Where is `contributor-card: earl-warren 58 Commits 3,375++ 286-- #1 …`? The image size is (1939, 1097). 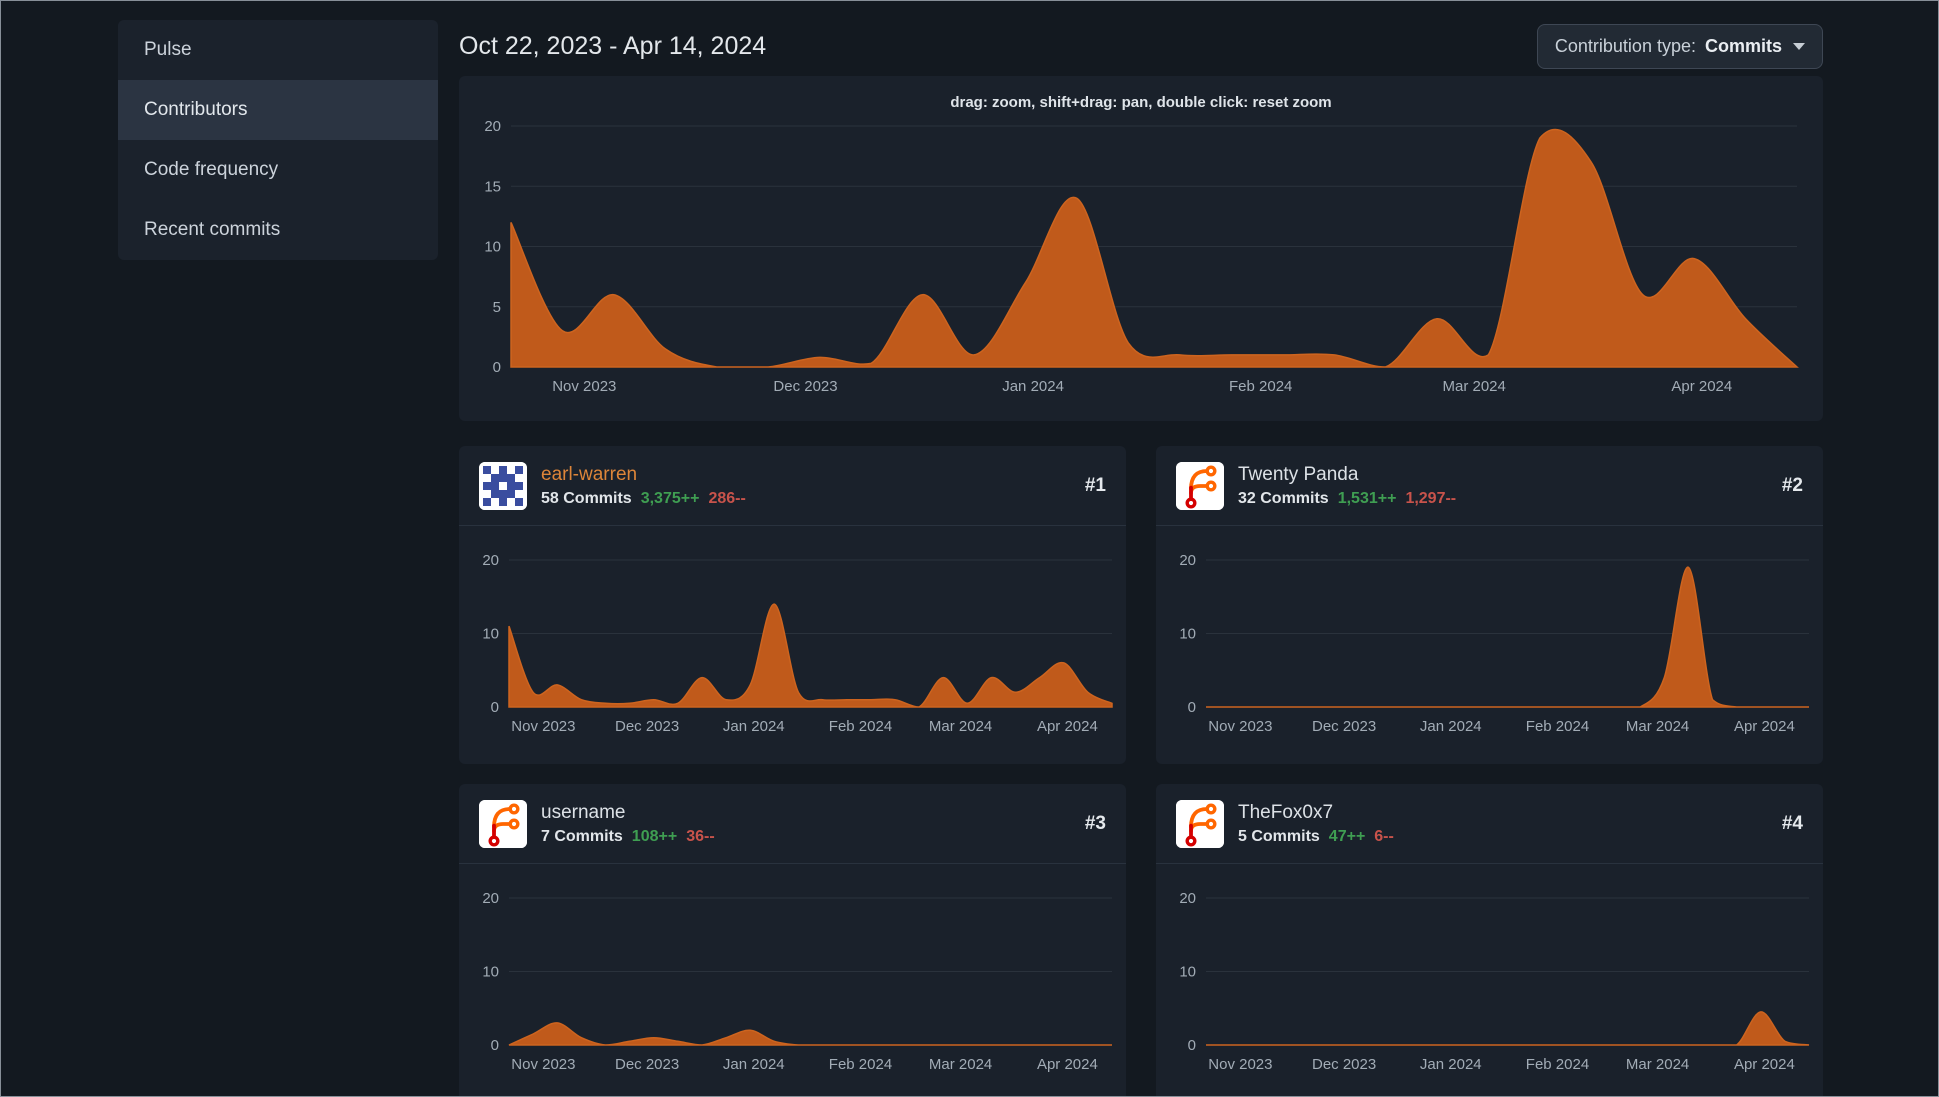
contributor-card: earl-warren 58 Commits 3,375++ 286-- #1 … is located at coordinates (792, 605).